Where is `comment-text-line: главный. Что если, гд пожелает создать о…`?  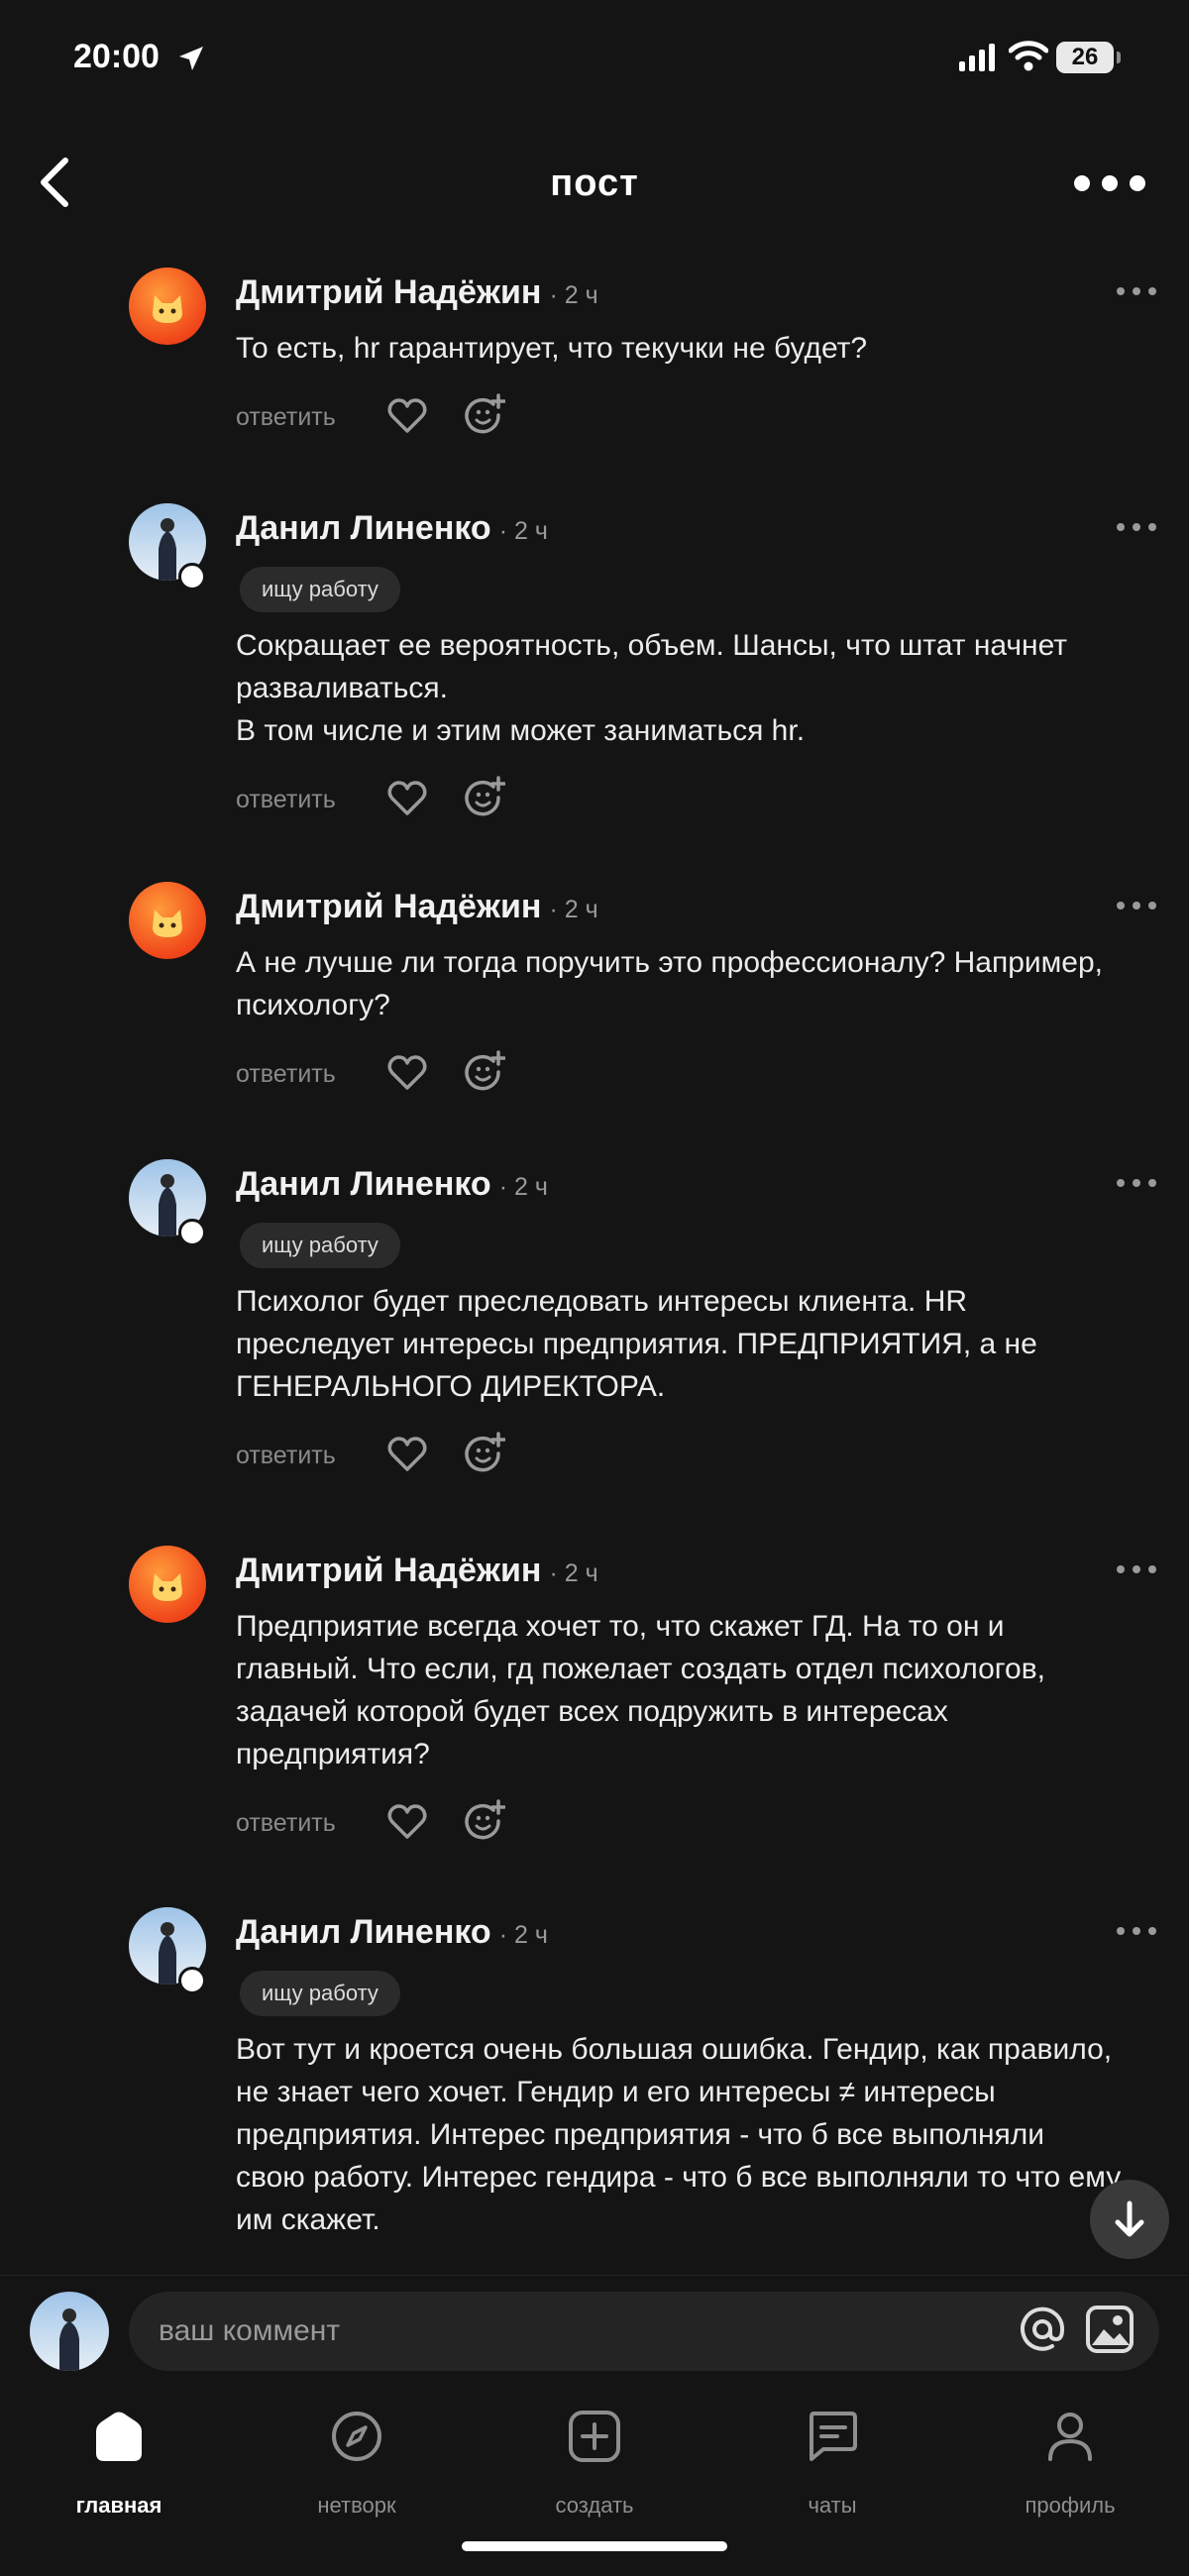
comment-text-line: главный. Что если, гд пожелает создать о… is located at coordinates (641, 1669).